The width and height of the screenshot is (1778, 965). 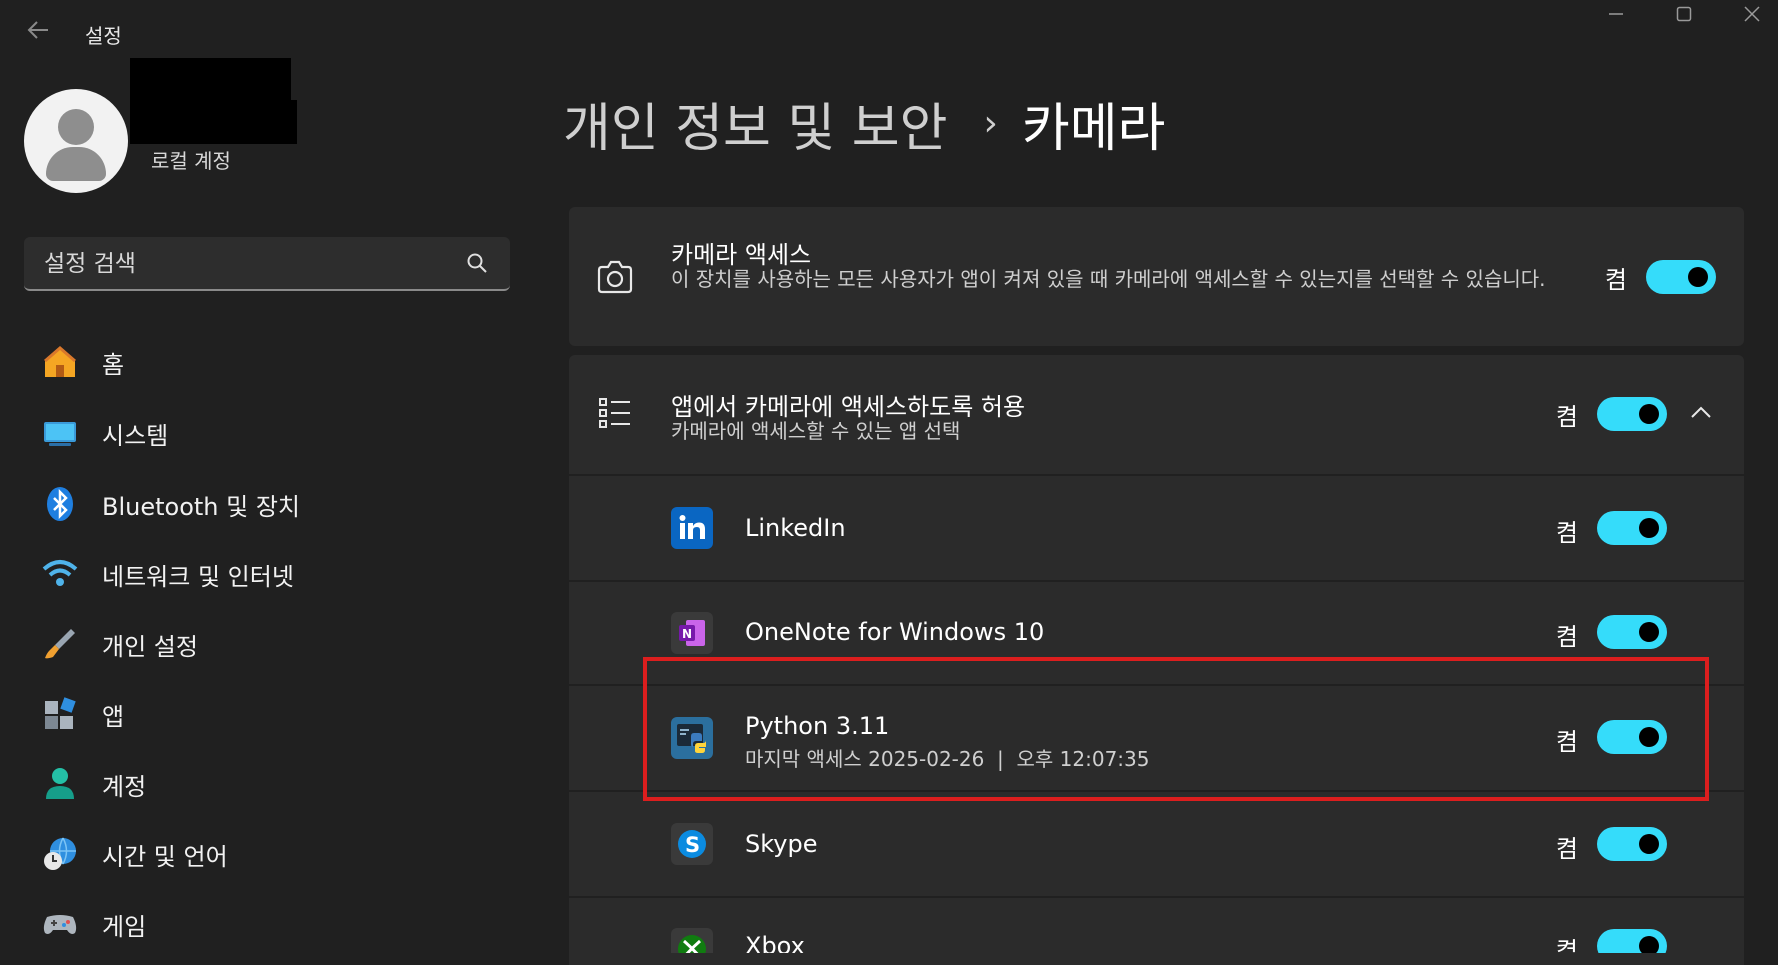 I want to click on minimize-icon, so click(x=1616, y=16).